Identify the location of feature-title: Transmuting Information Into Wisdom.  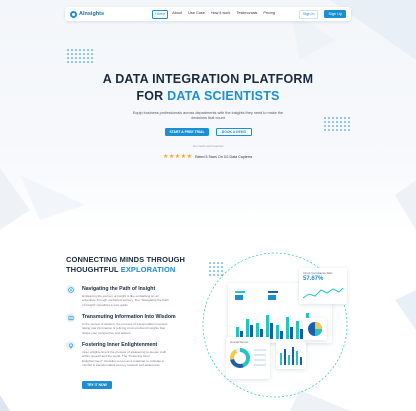
(129, 317).